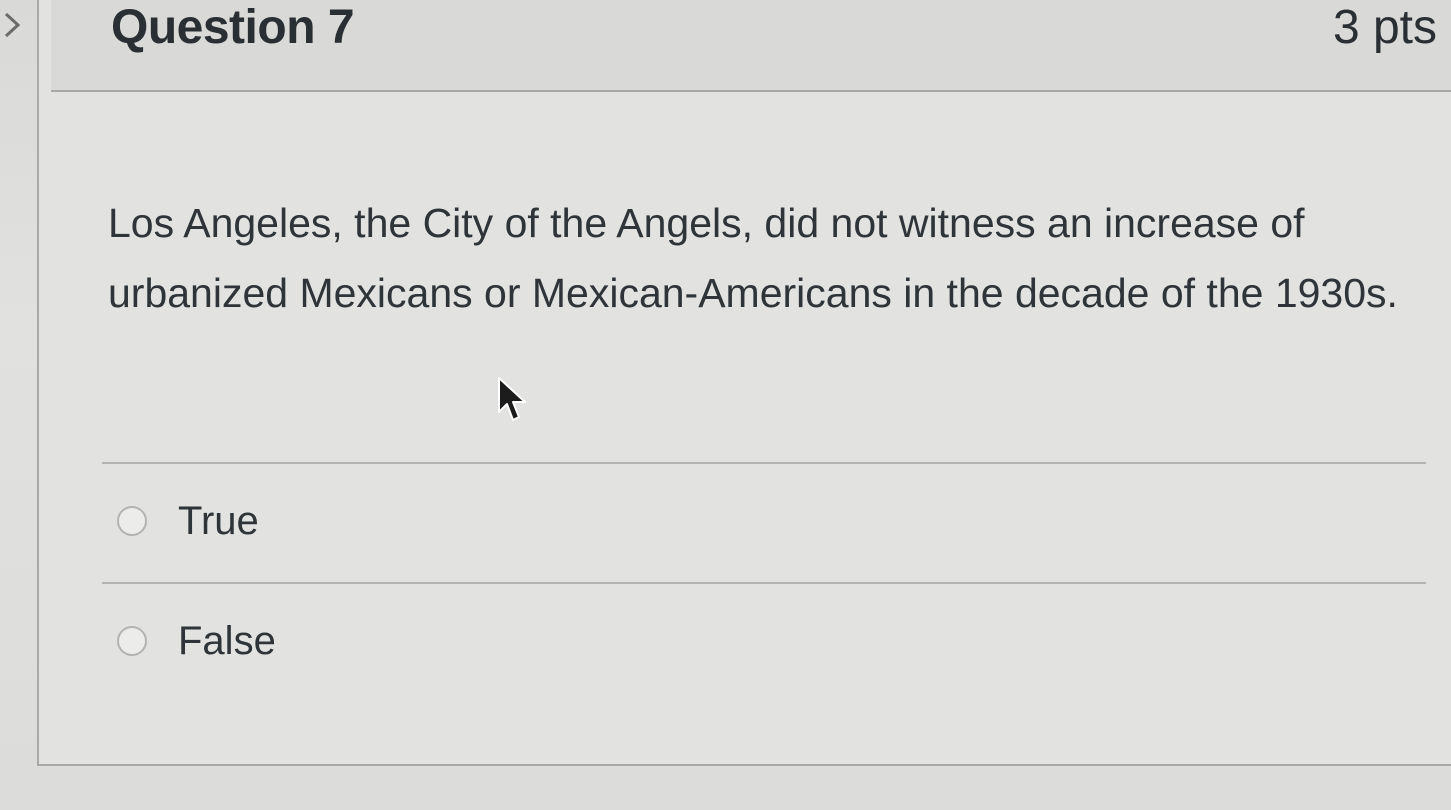 This screenshot has height=810, width=1451. I want to click on answer-label-true: True, so click(218, 521).